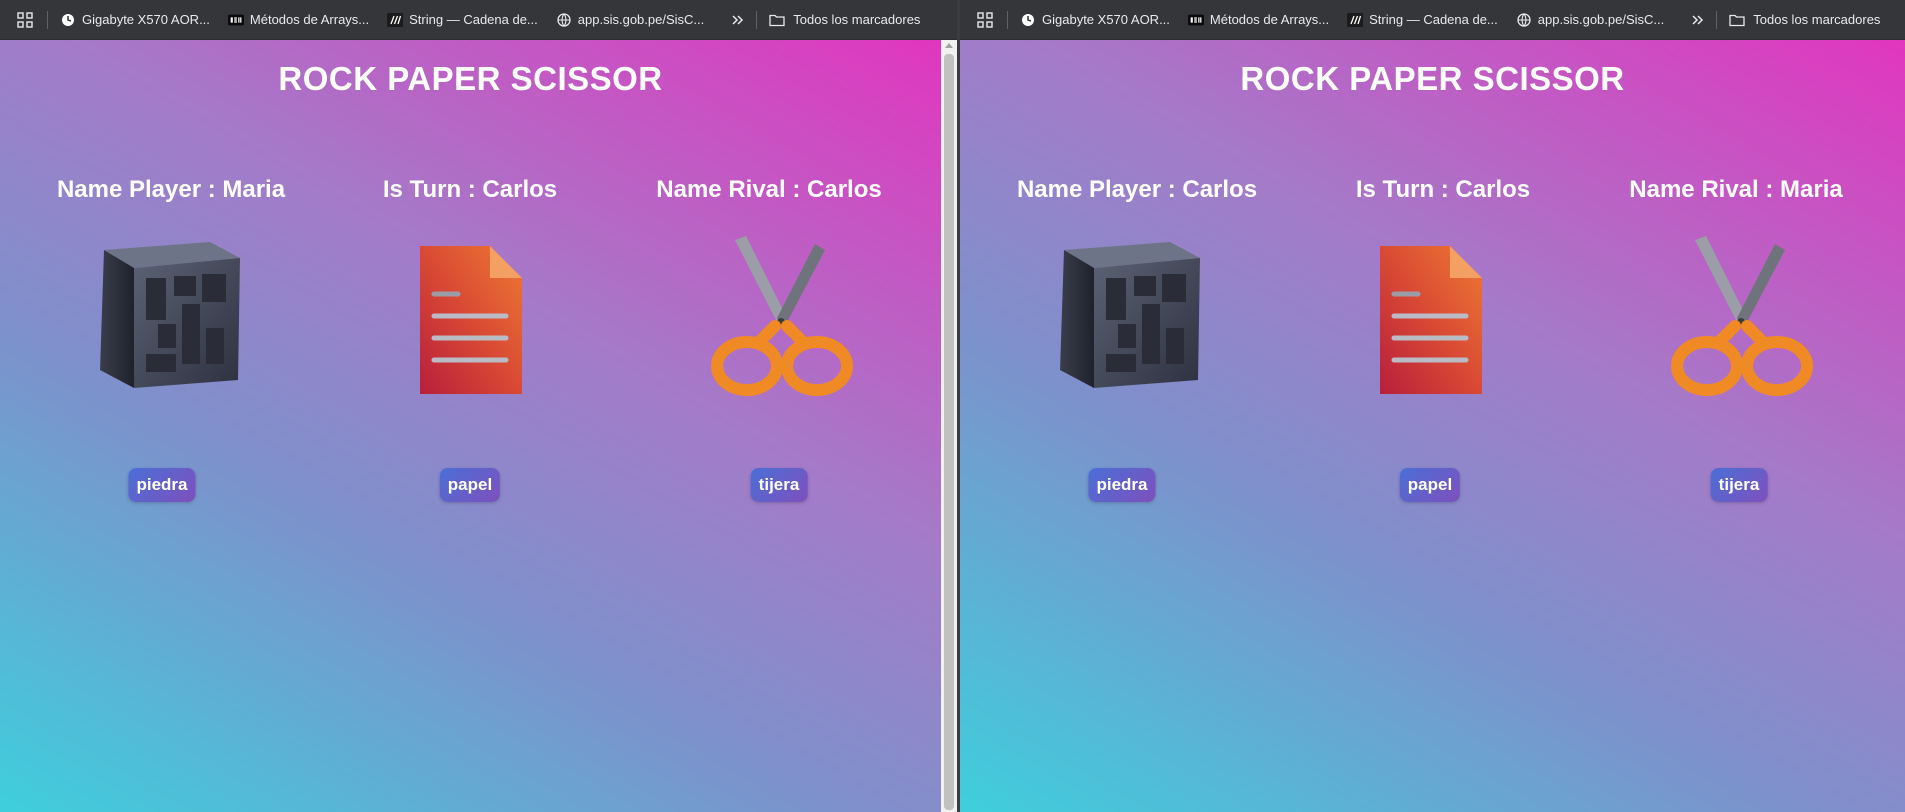  I want to click on vertical-scrollbar, so click(949, 426).